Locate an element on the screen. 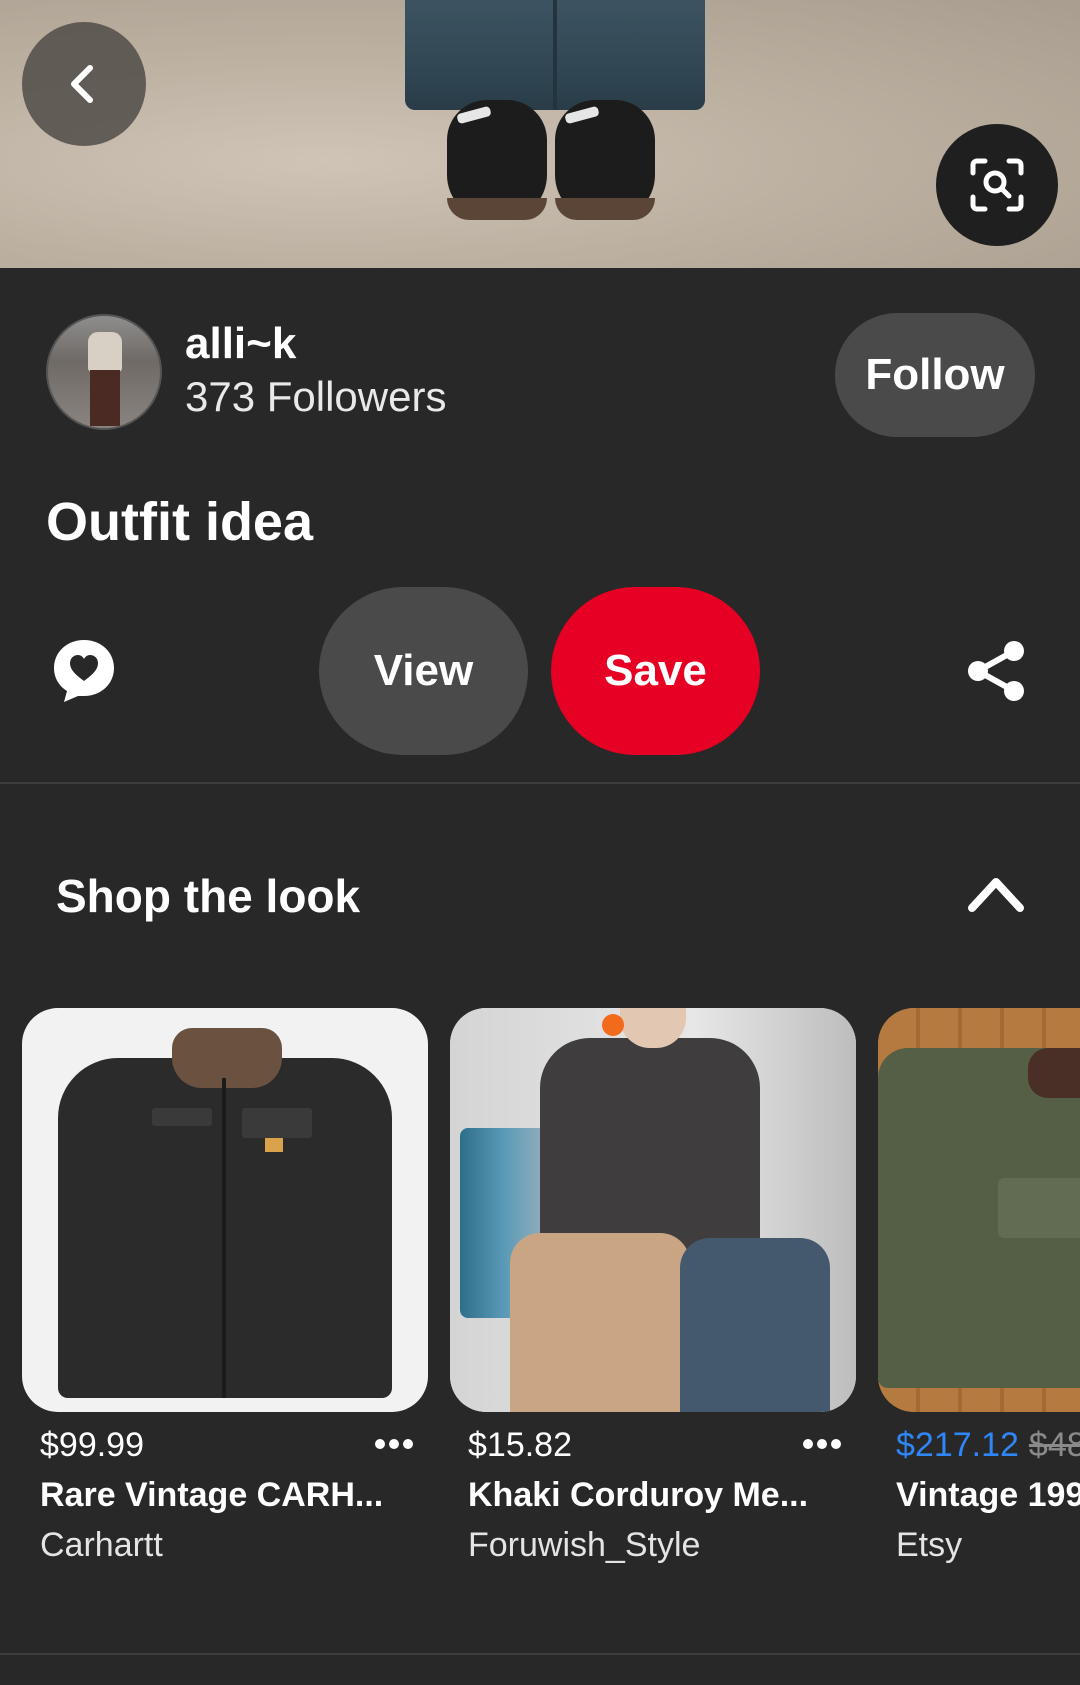  visual-search-icon is located at coordinates (997, 185).